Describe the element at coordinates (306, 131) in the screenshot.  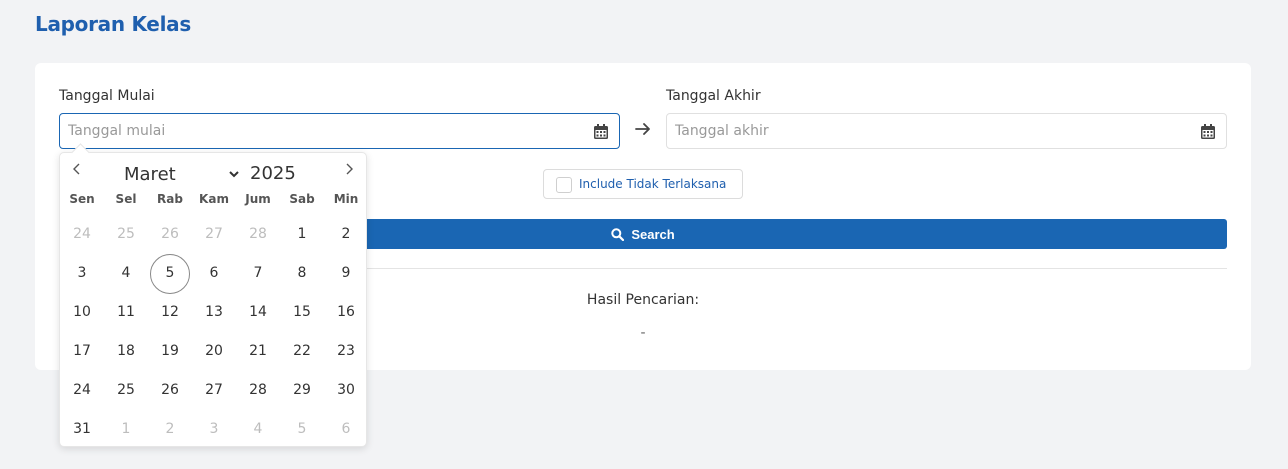
I see `start-date-input` at that location.